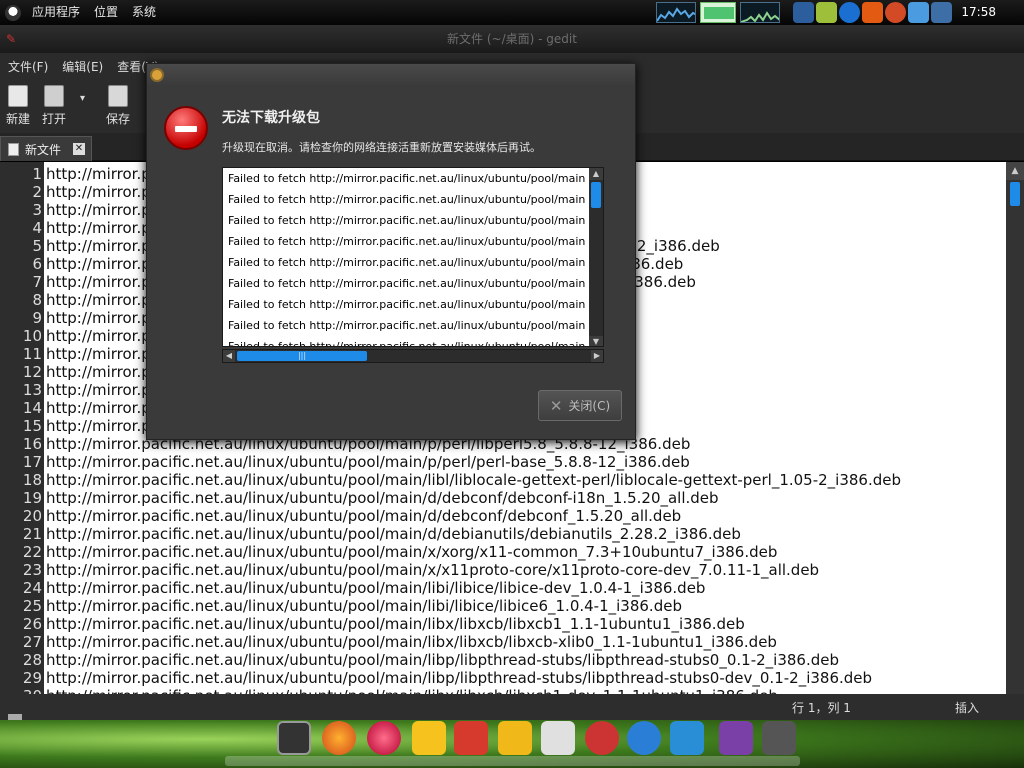  I want to click on editor-vertical-scrollbar: ▲, so click(1015, 428).